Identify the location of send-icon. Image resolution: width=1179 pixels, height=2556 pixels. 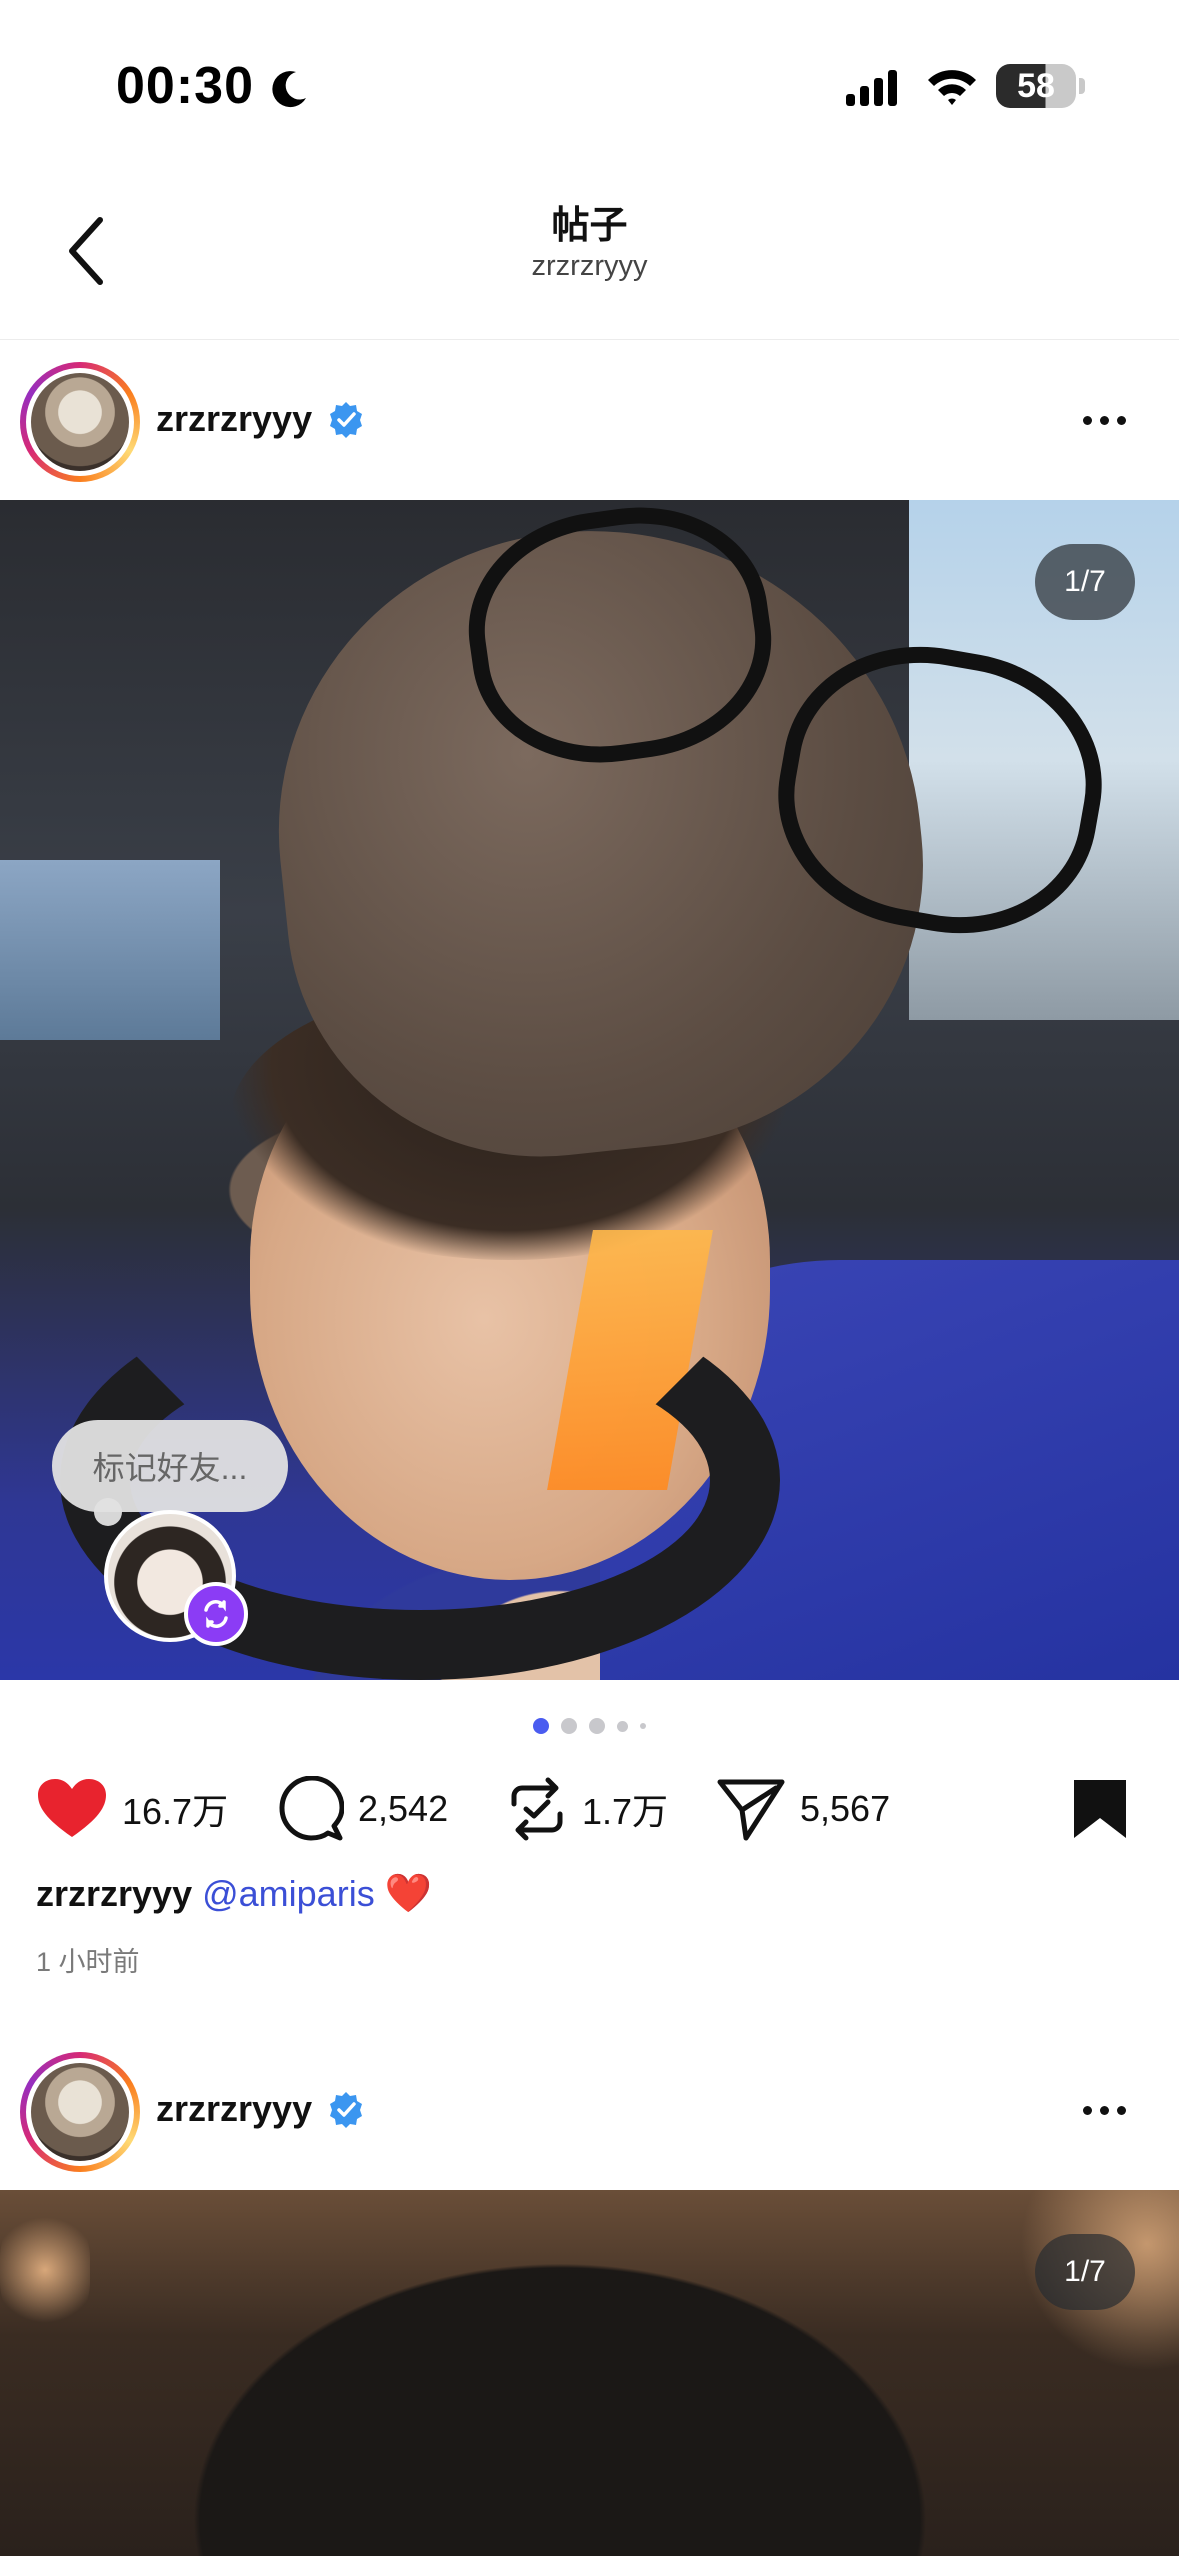
(751, 1810).